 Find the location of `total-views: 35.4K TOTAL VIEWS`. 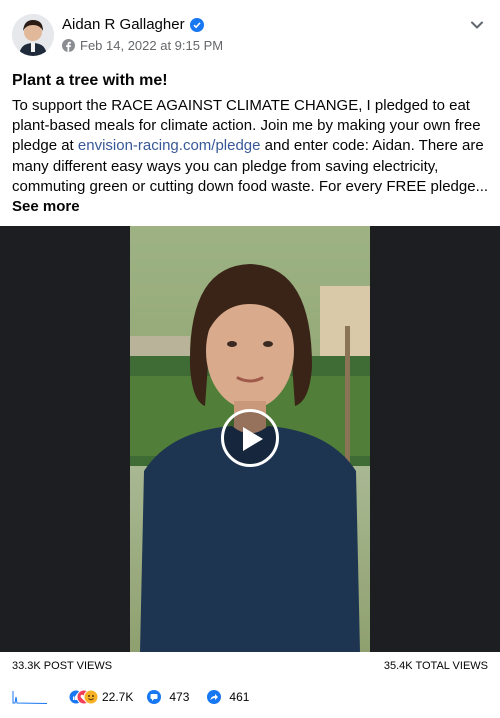

total-views: 35.4K TOTAL VIEWS is located at coordinates (435, 666).